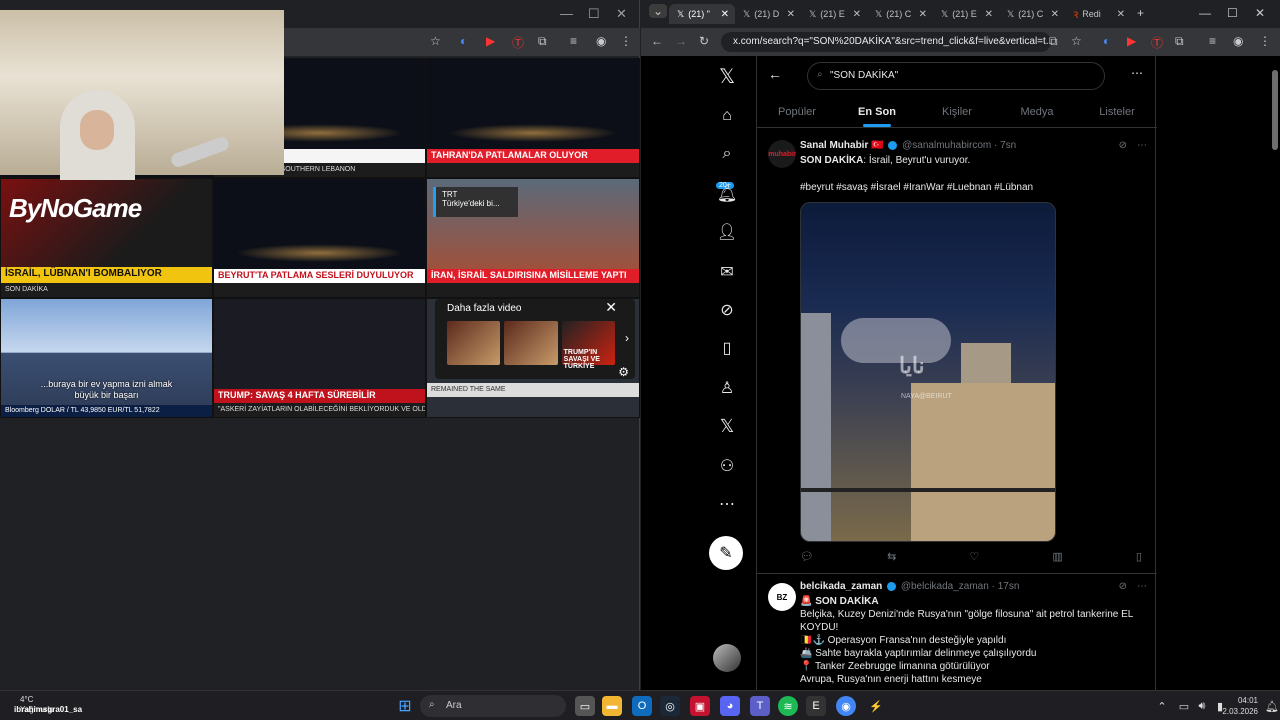 This screenshot has width=1280, height=720. I want to click on tab-people: Kişiler, so click(957, 112).